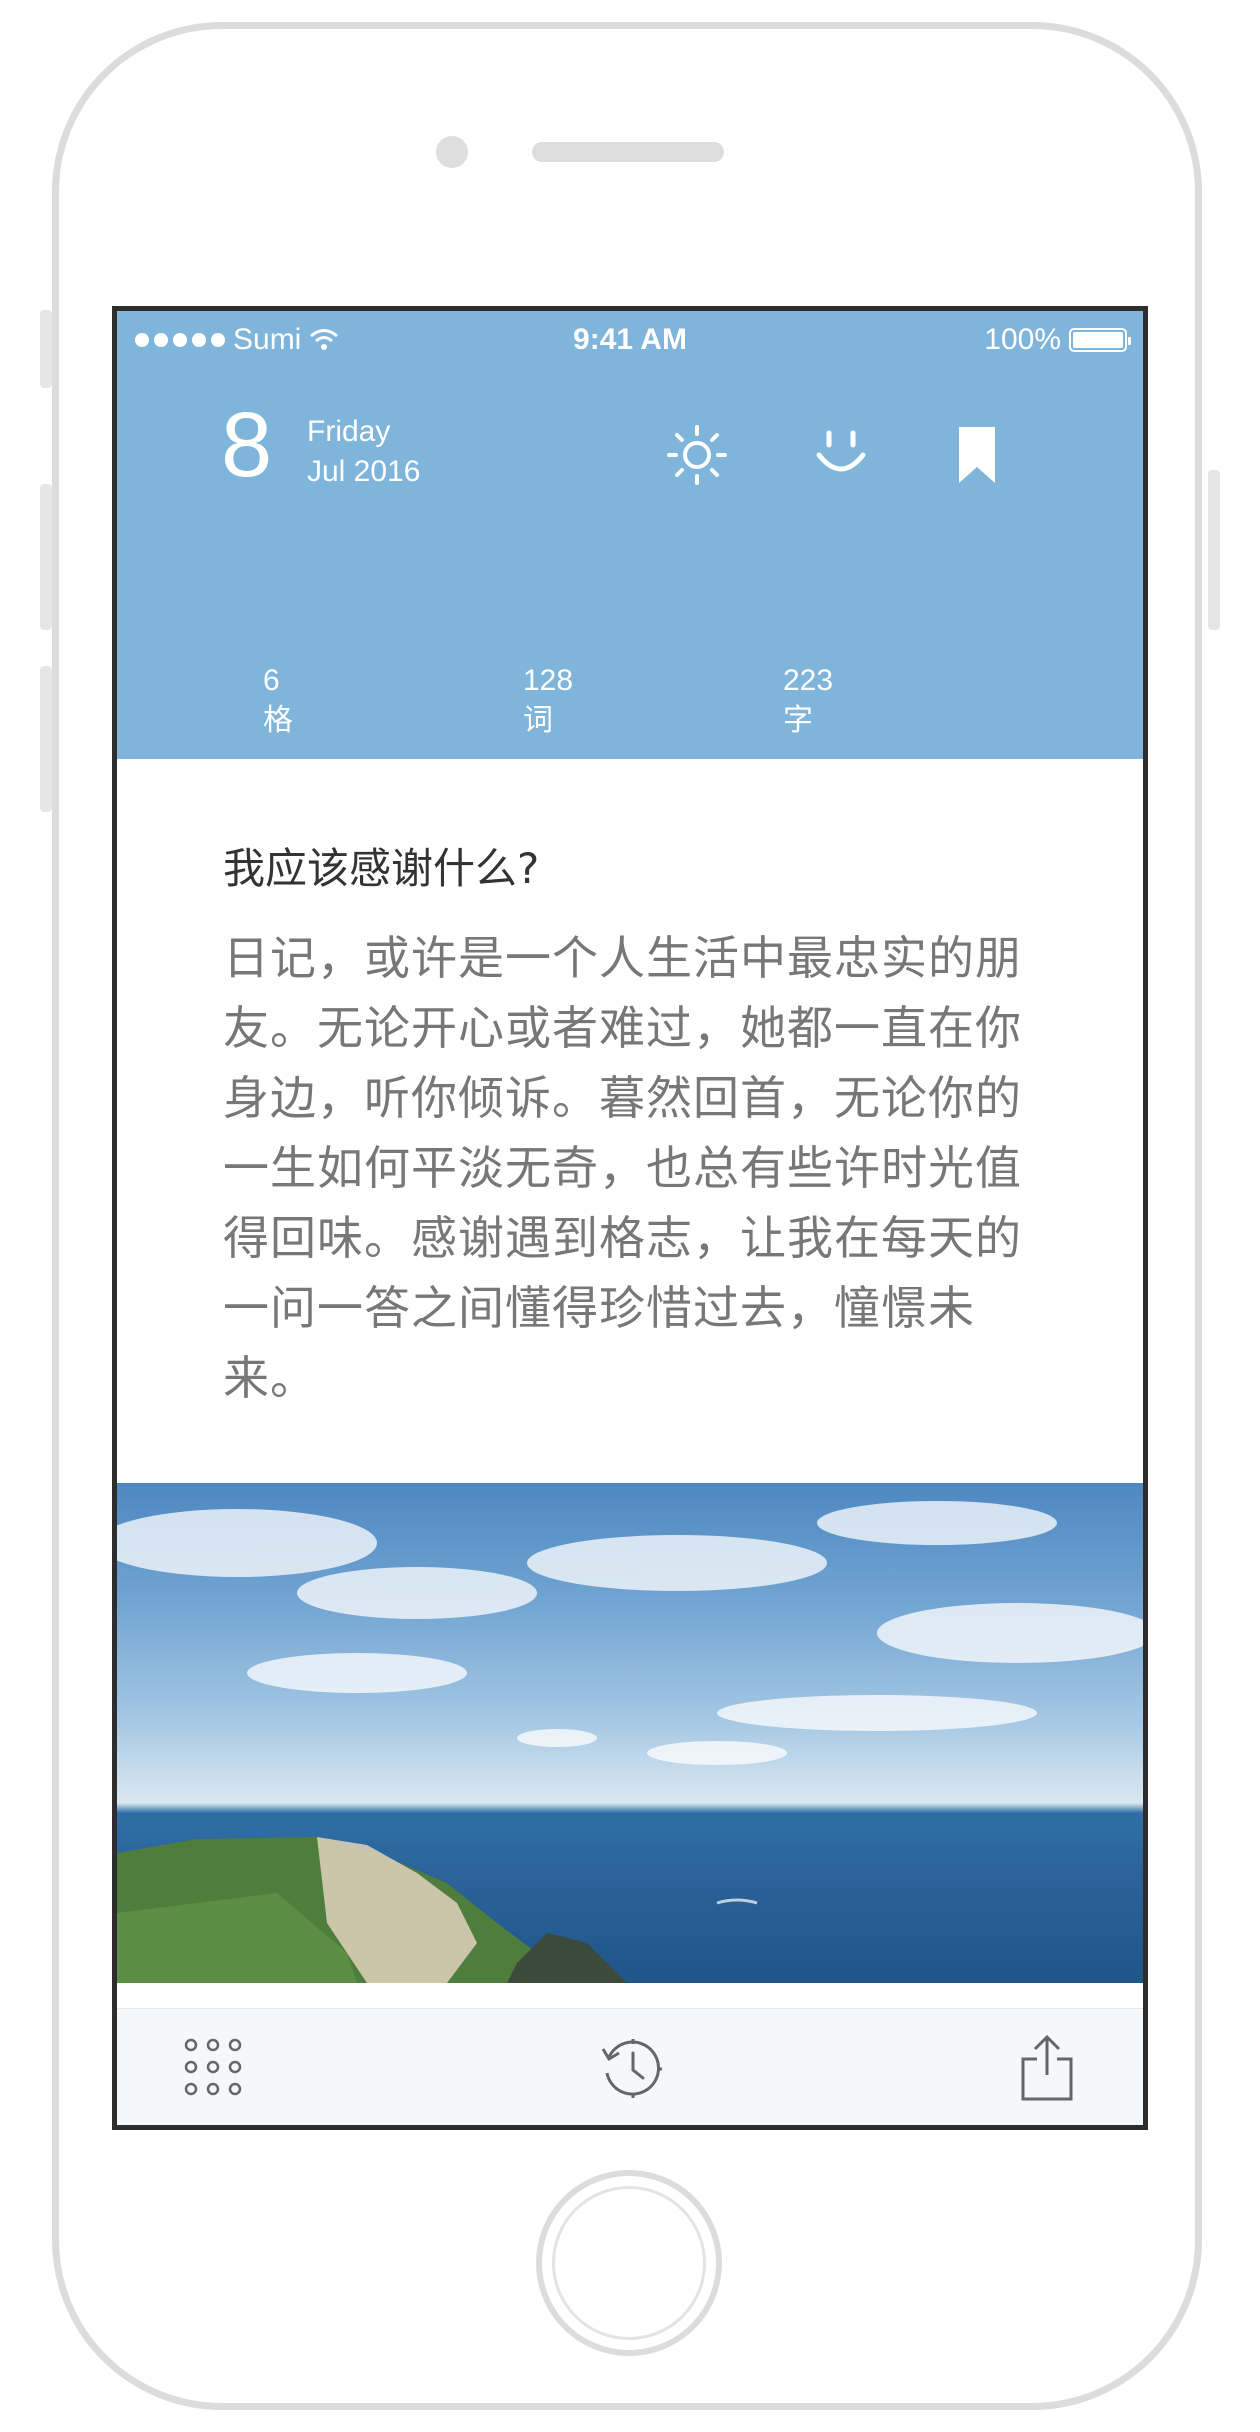 This screenshot has width=1260, height=2432. What do you see at coordinates (46, 739) in the screenshot?
I see `volume-down-button` at bounding box center [46, 739].